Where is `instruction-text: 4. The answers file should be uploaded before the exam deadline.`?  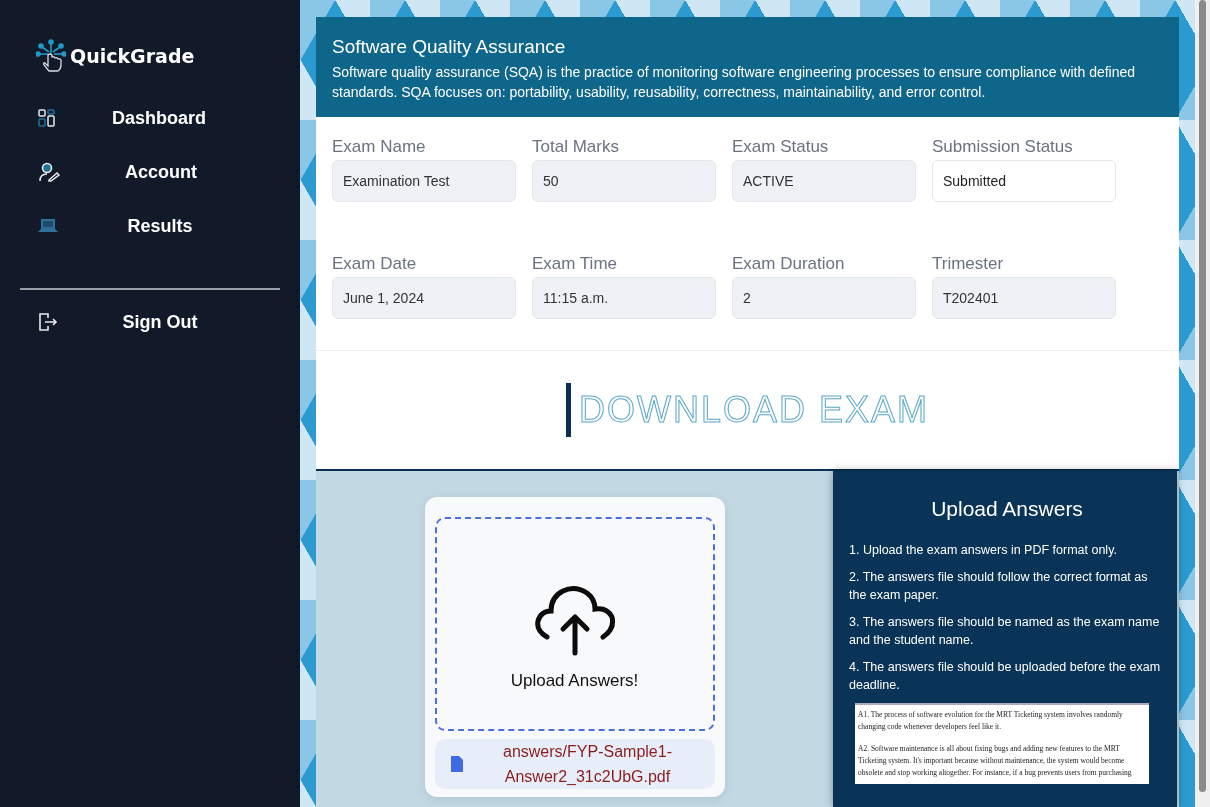
instruction-text: 4. The answers file should be uploaded before the exam deadline. is located at coordinates (1005, 676).